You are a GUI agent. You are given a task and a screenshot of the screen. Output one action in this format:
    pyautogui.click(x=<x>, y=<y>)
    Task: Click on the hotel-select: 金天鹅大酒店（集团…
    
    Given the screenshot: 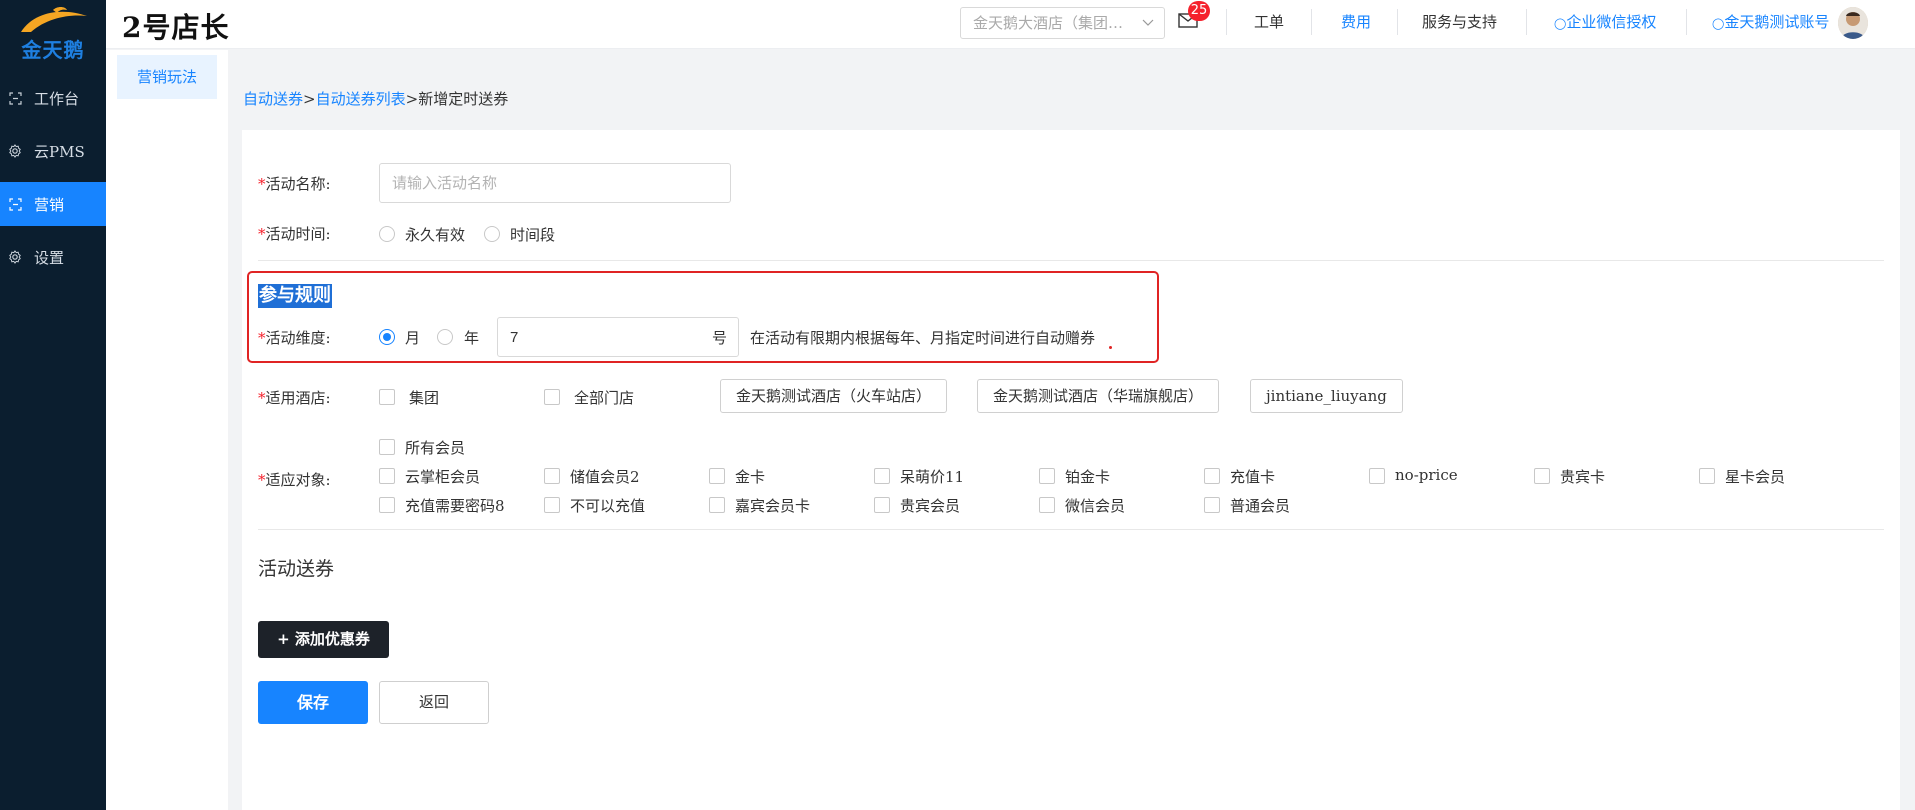 What is the action you would take?
    pyautogui.click(x=1062, y=23)
    